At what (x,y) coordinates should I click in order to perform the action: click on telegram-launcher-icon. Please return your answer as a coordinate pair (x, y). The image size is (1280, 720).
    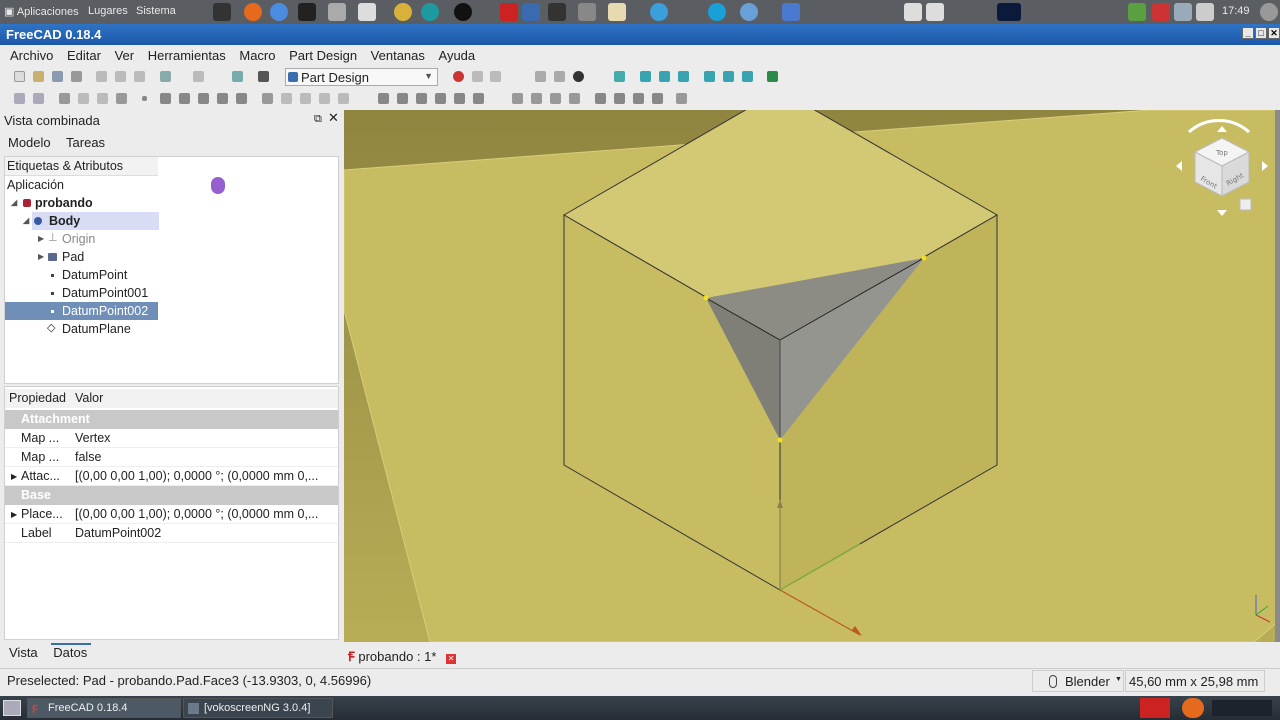
    Looking at the image, I should click on (659, 12).